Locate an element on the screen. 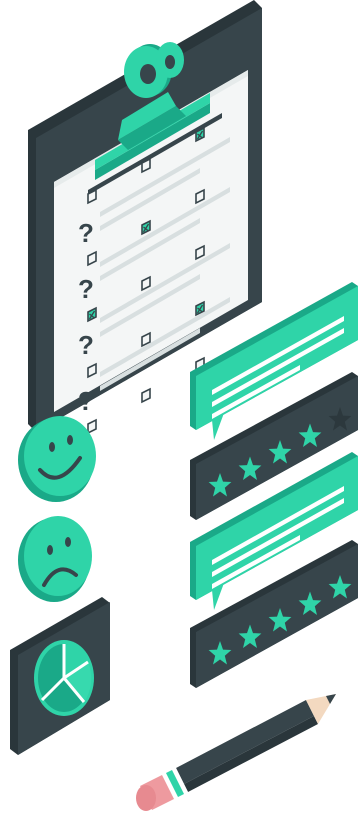 Image resolution: width=359 pixels, height=822 pixels. sad-face-icon is located at coordinates (55, 559).